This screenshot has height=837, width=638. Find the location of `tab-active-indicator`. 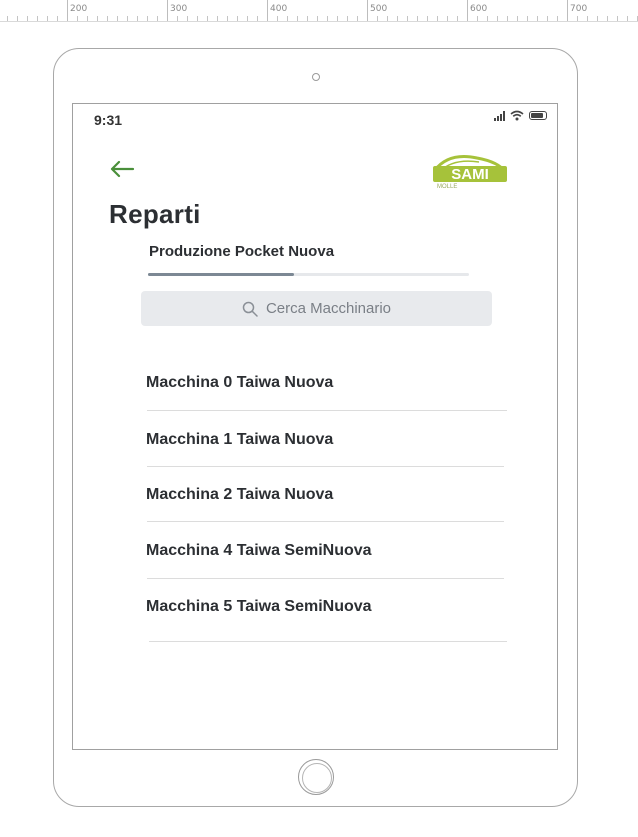

tab-active-indicator is located at coordinates (221, 274).